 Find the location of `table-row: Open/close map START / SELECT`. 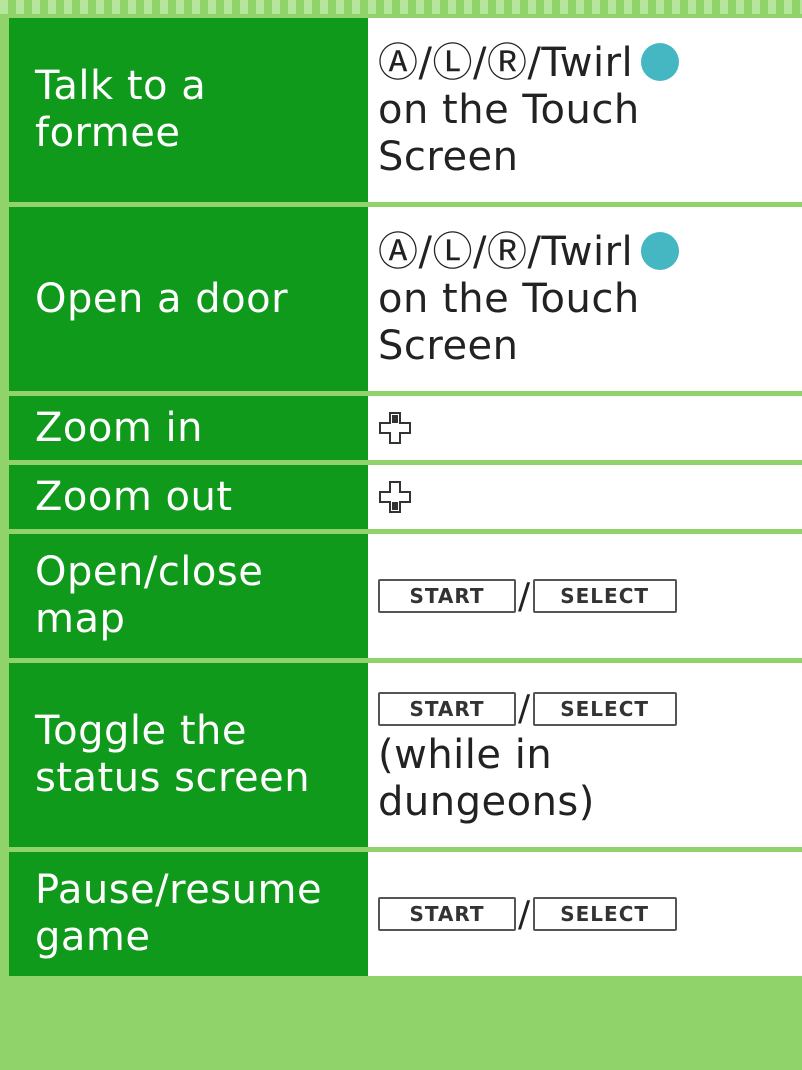

table-row: Open/close map START / SELECT is located at coordinates (405, 596).